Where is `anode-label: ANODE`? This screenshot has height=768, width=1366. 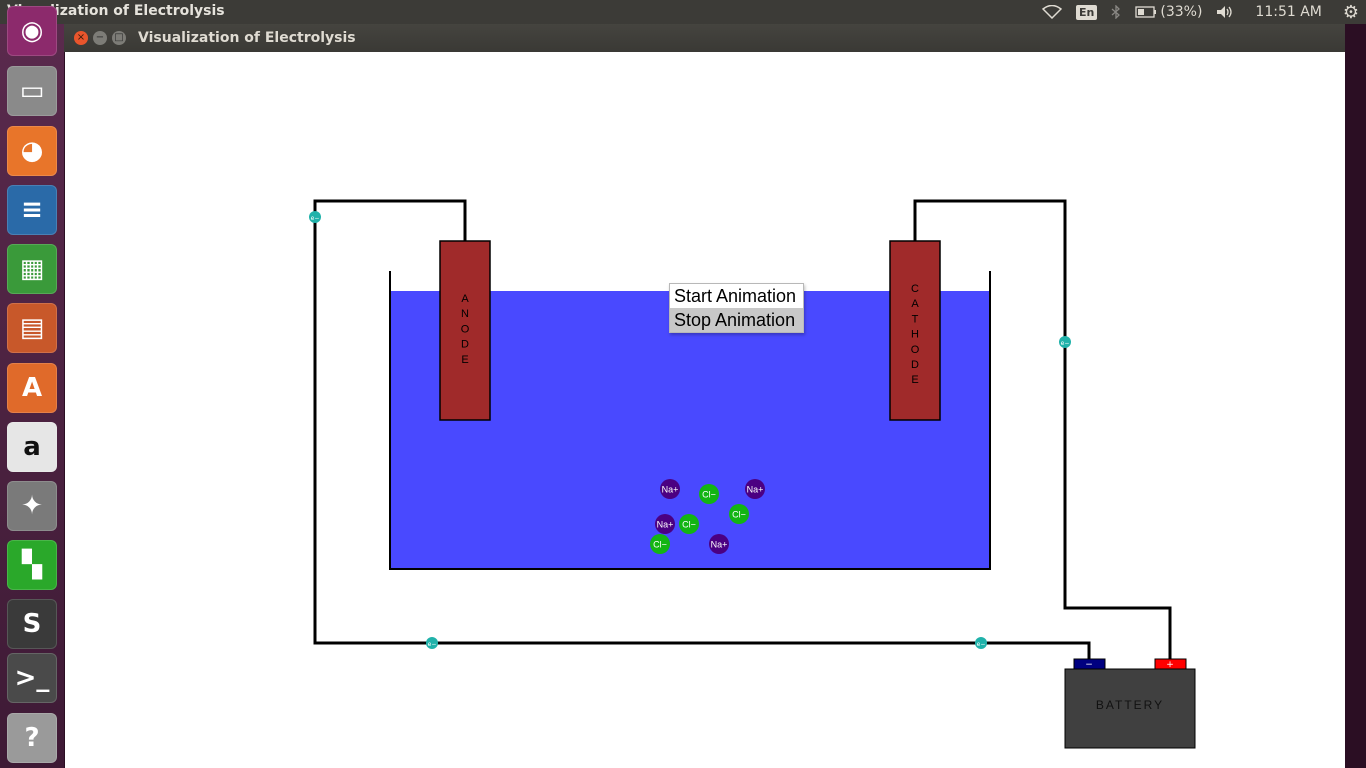
anode-label: ANODE is located at coordinates (465, 329).